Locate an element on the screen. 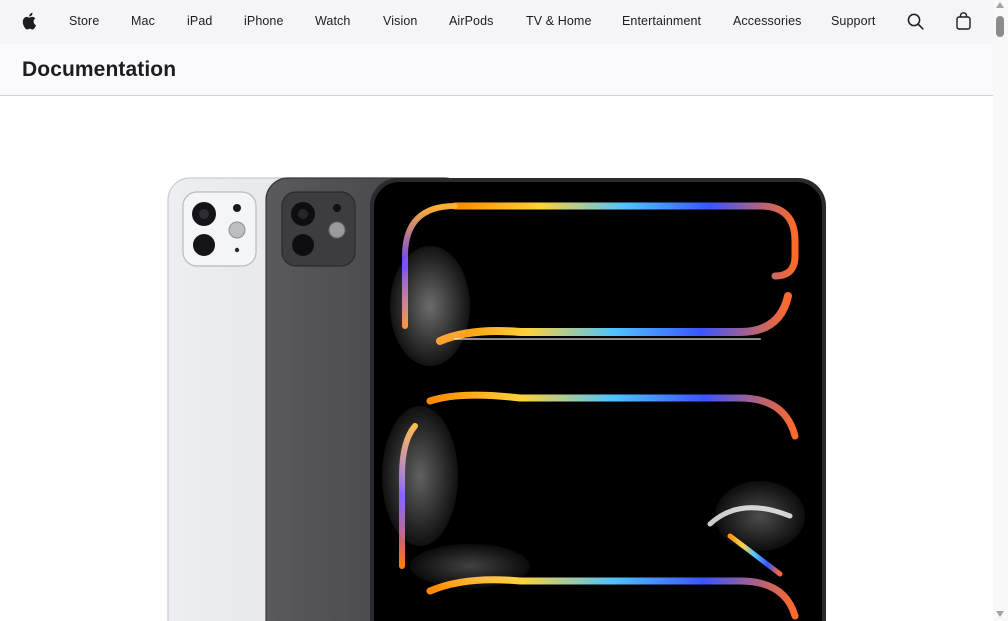 The width and height of the screenshot is (1008, 621). nav-item-airpods: AirPods is located at coordinates (471, 21).